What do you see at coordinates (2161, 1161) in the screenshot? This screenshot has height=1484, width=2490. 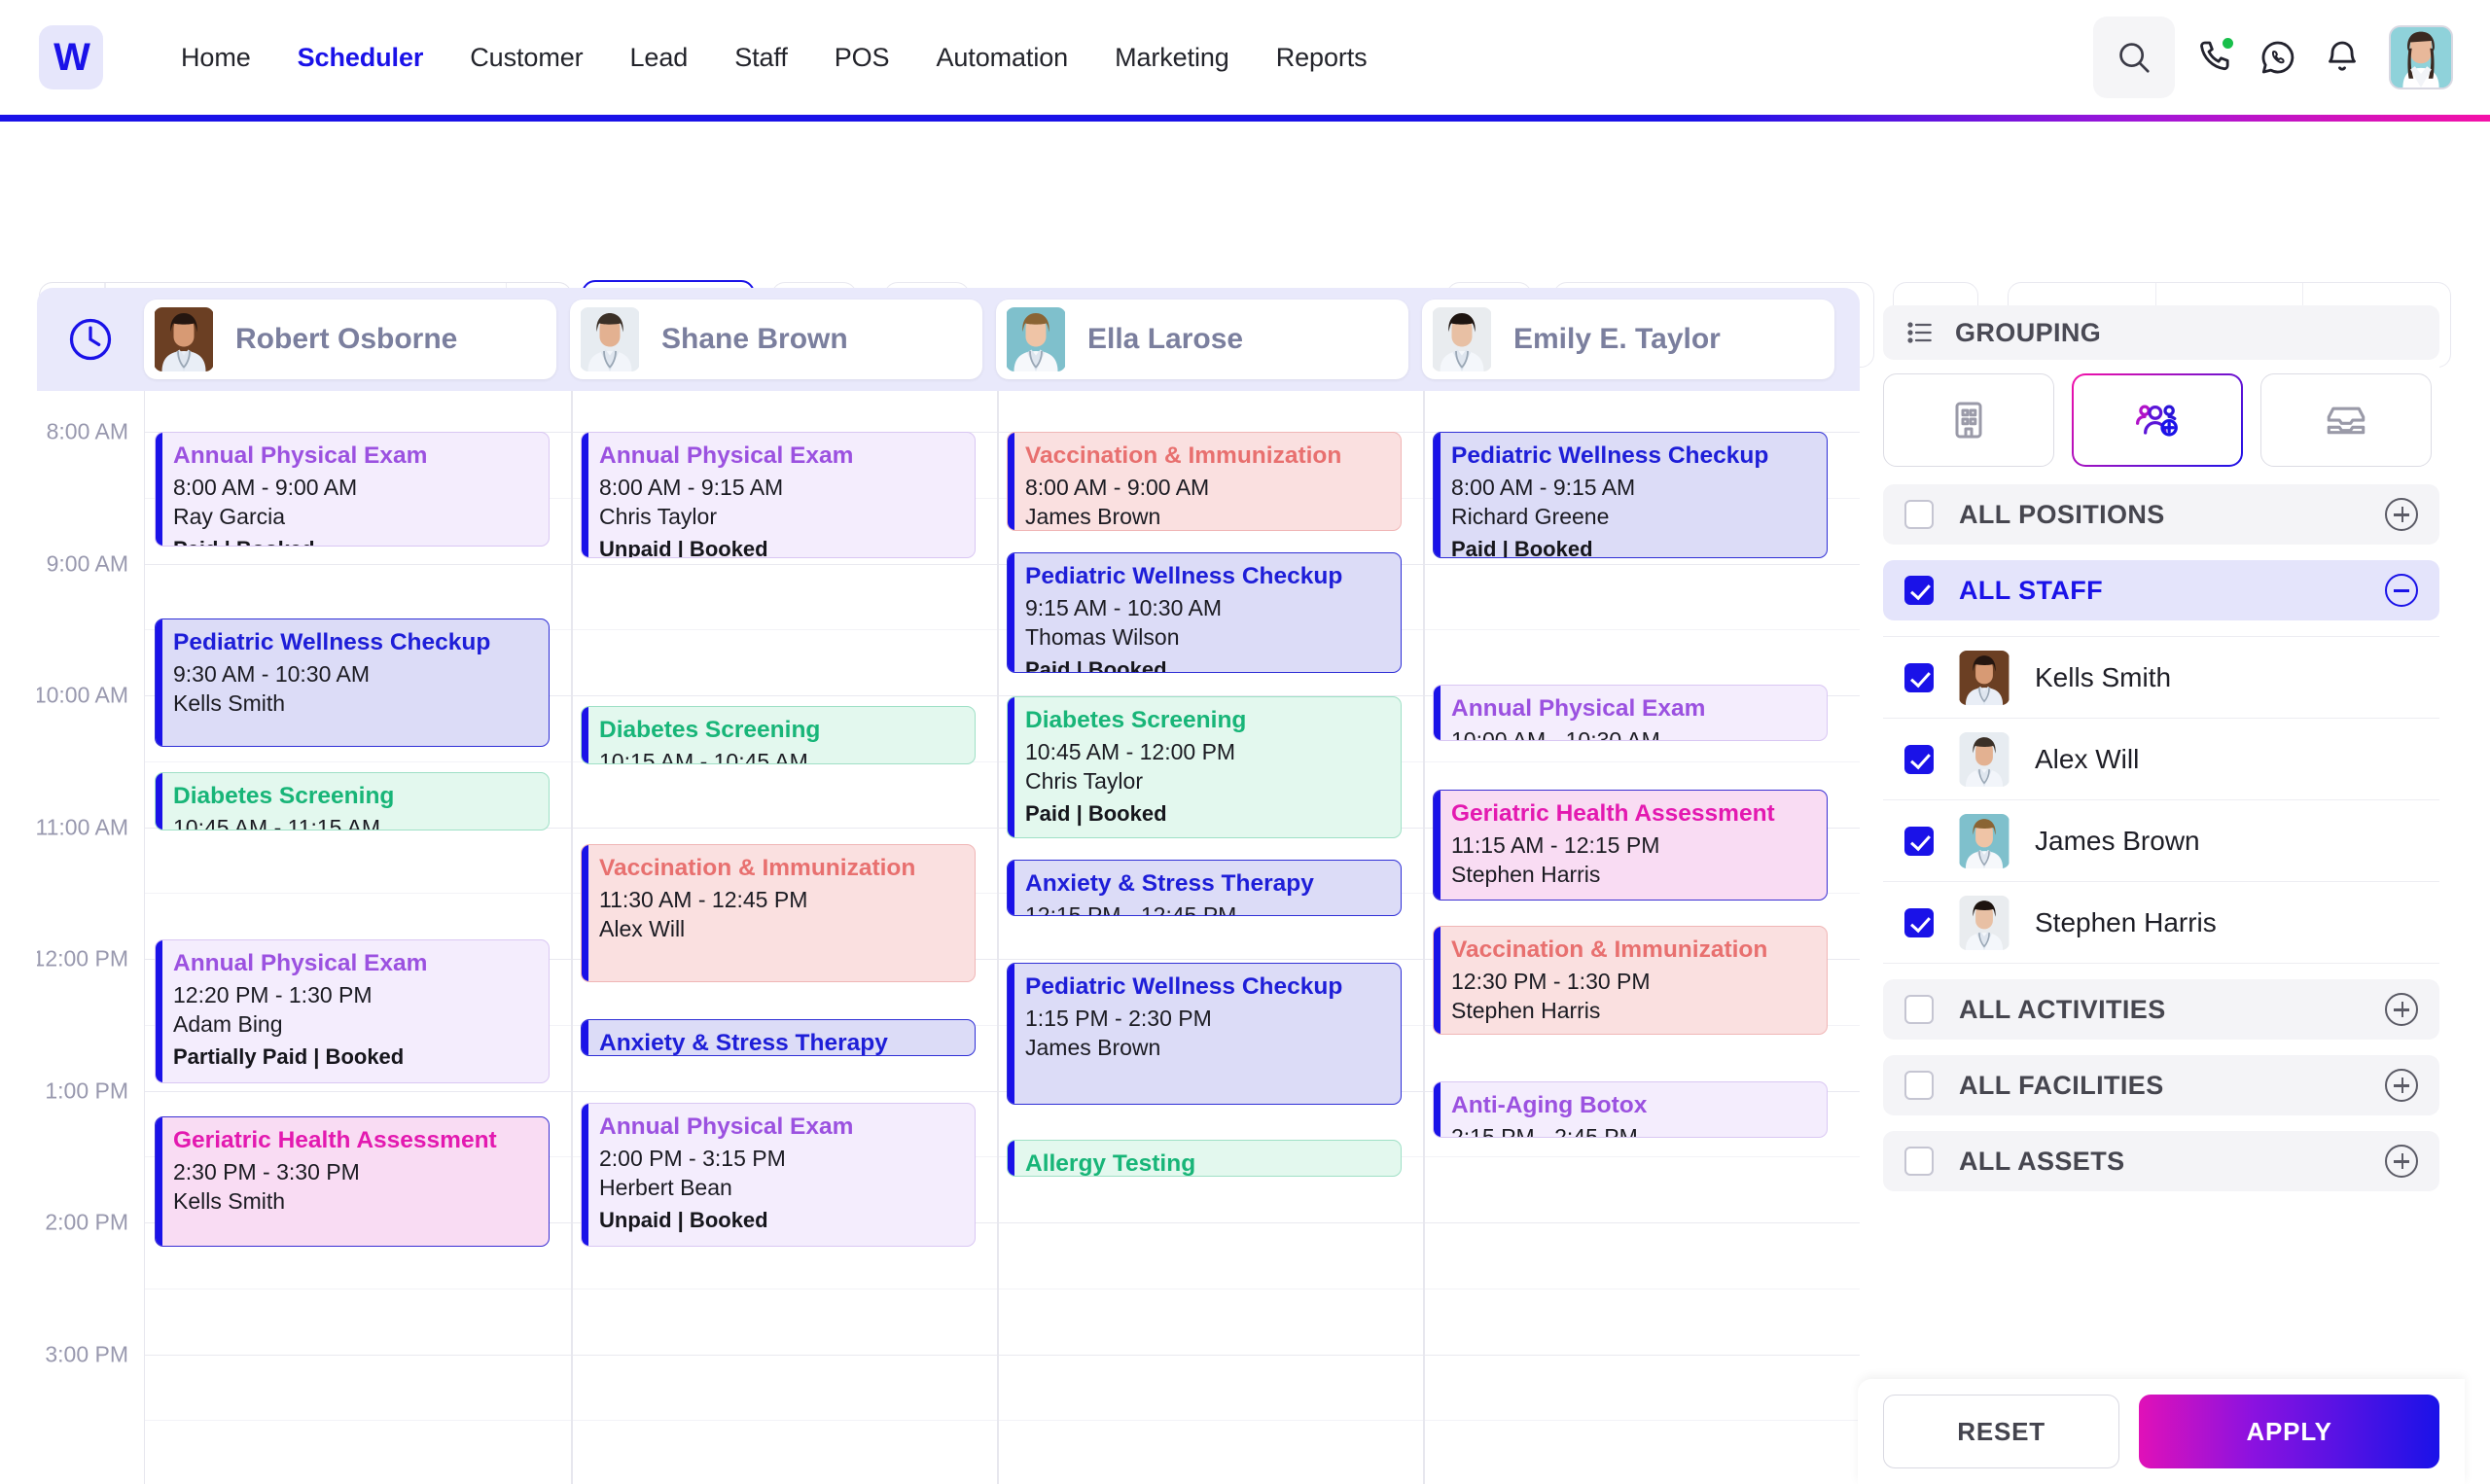 I see `filter-all-assets: ALL ASSETS` at bounding box center [2161, 1161].